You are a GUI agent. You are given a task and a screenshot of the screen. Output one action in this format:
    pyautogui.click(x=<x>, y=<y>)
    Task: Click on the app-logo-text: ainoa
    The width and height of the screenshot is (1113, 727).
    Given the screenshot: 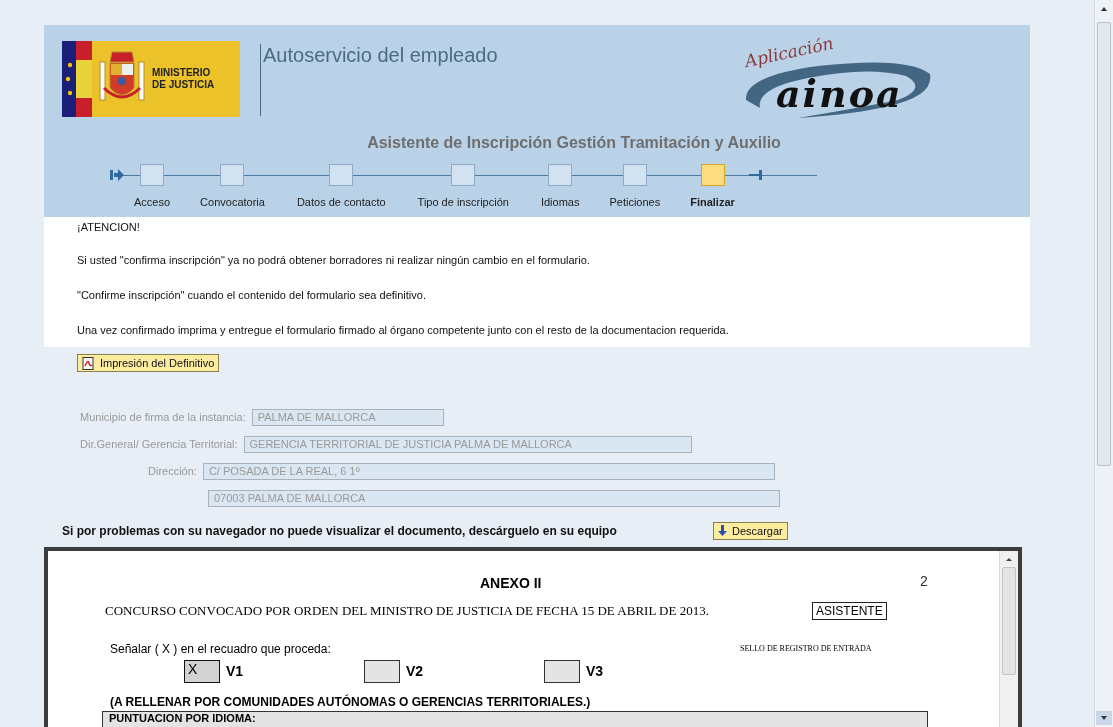 What is the action you would take?
    pyautogui.click(x=839, y=94)
    